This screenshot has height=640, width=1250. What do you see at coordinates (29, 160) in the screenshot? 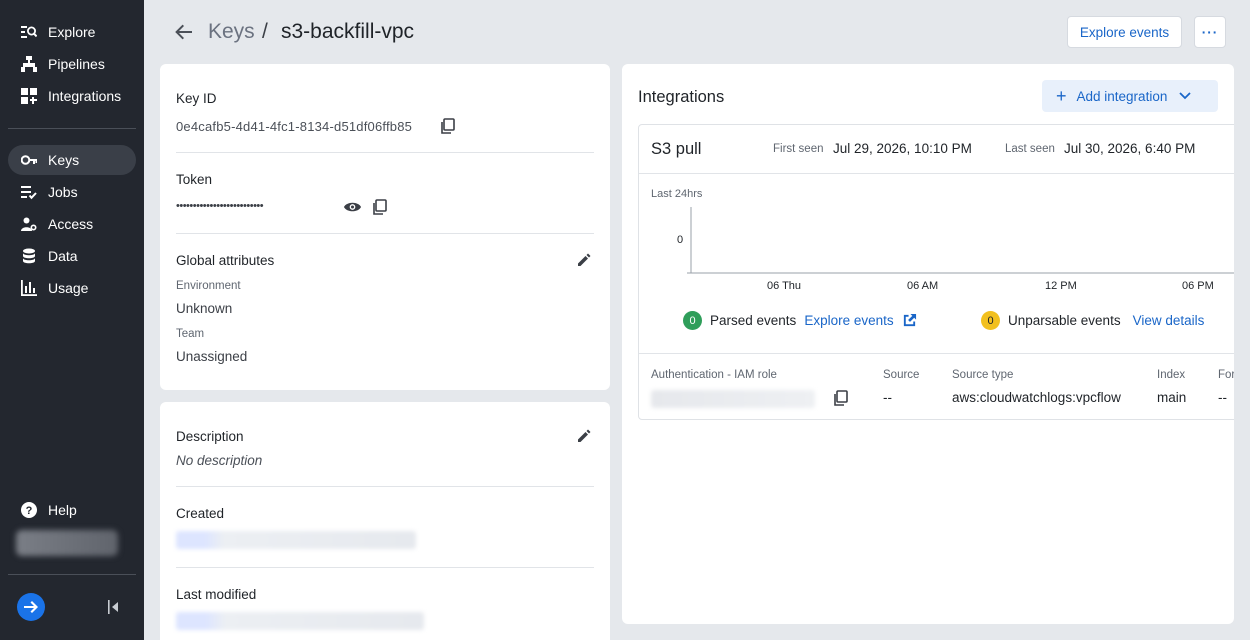
I see `key-icon` at bounding box center [29, 160].